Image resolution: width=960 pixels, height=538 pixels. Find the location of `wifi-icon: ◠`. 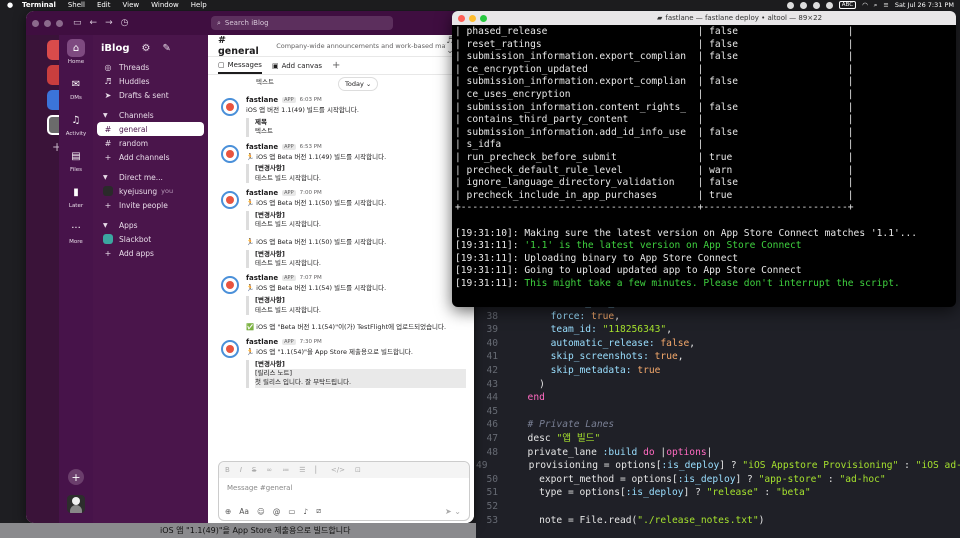

wifi-icon: ◠ is located at coordinates (865, 5).